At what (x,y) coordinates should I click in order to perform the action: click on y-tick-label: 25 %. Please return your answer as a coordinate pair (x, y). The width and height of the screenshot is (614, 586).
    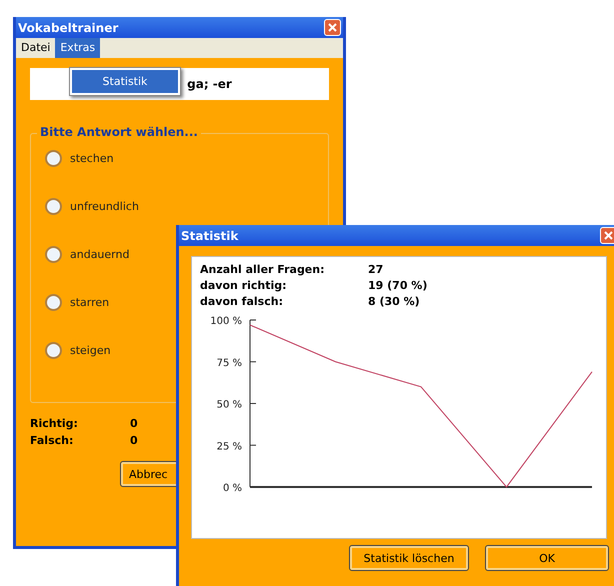
    Looking at the image, I should click on (229, 446).